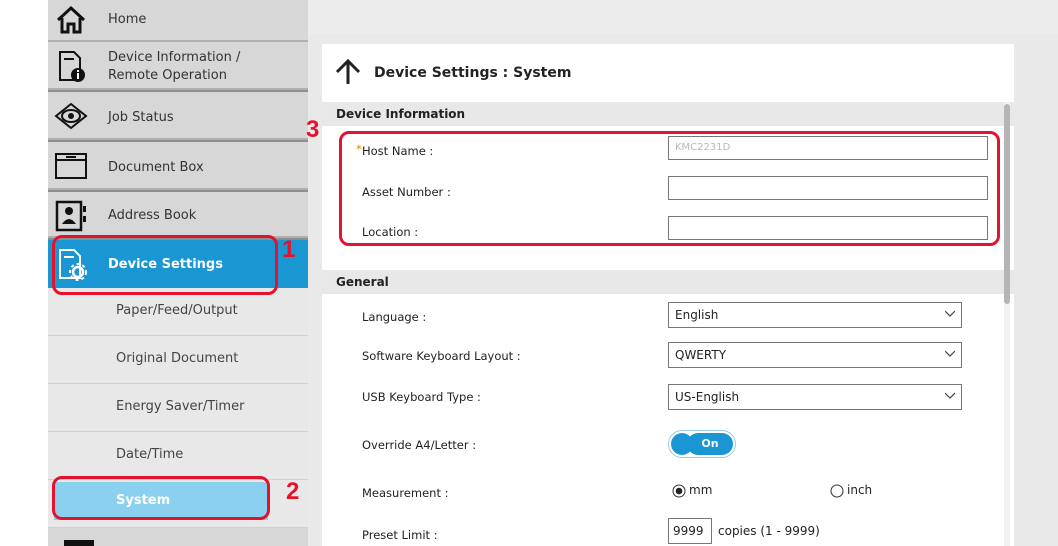 The height and width of the screenshot is (546, 1058). I want to click on keyboard-layout-value: QWERTY, so click(701, 355).